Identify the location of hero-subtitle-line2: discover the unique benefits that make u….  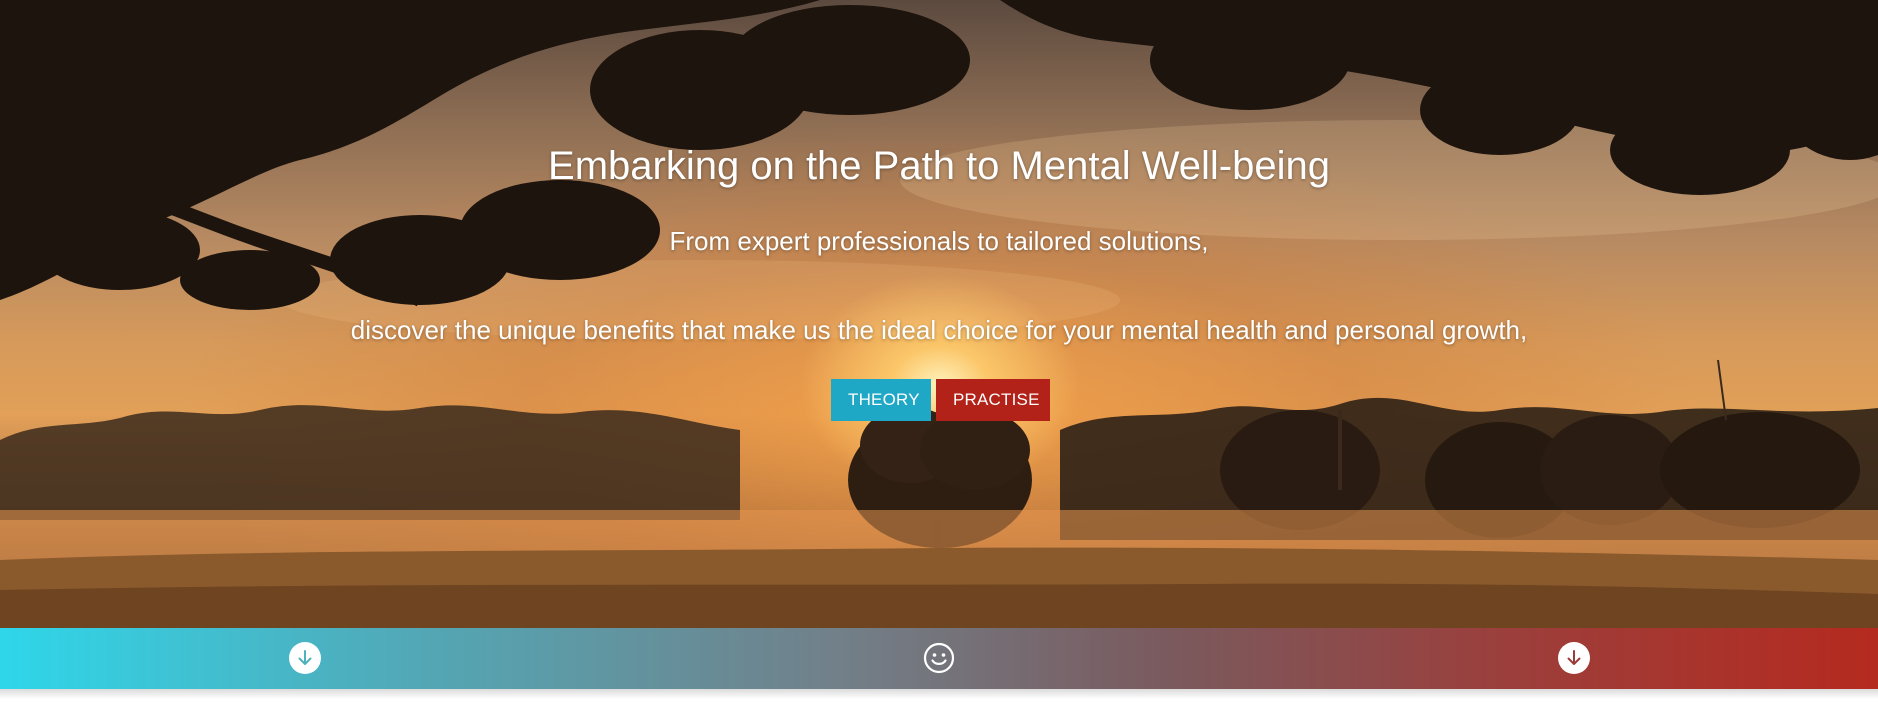
(939, 330).